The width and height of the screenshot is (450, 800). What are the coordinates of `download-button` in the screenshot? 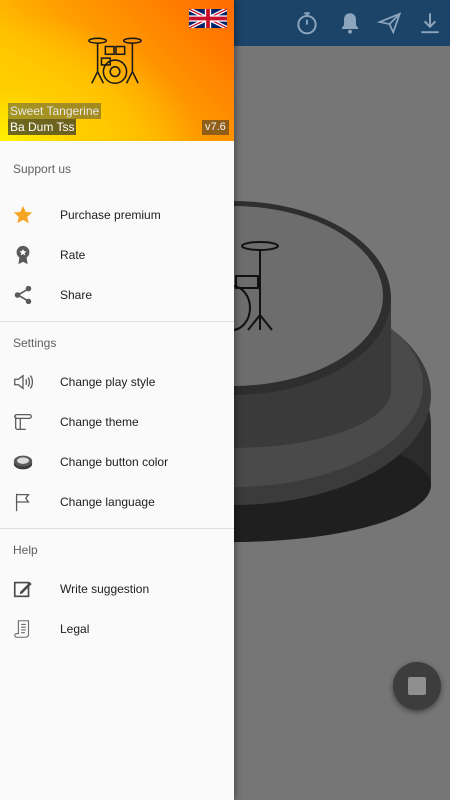 It's located at (429, 23).